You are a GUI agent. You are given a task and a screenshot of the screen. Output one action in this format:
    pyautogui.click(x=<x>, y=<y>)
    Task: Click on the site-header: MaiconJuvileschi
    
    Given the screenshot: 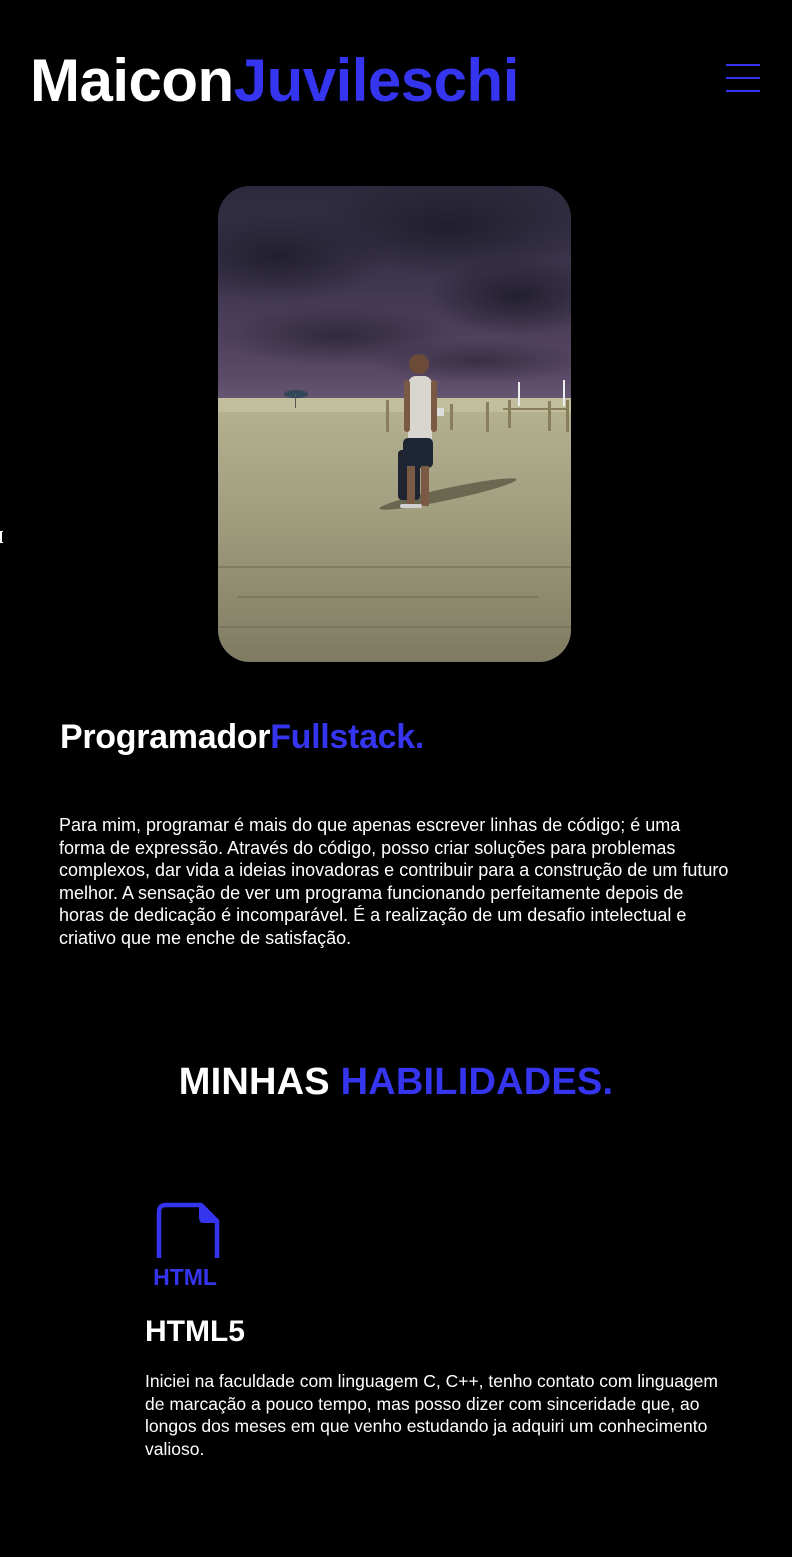 What is the action you would take?
    pyautogui.click(x=396, y=81)
    